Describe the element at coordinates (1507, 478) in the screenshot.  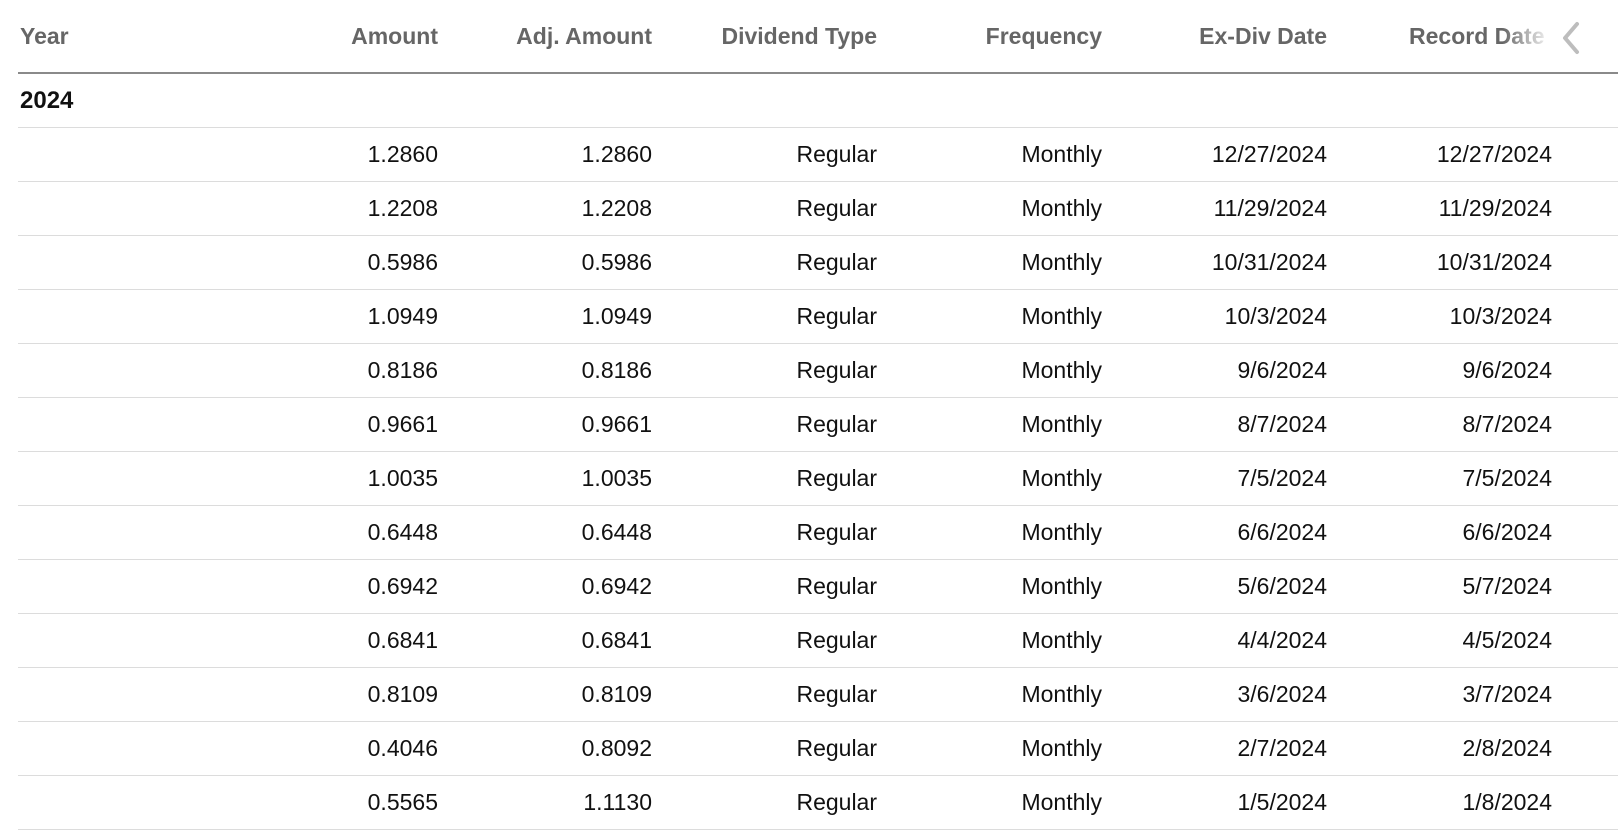
I see `cell-record-date: 7/5/2024` at that location.